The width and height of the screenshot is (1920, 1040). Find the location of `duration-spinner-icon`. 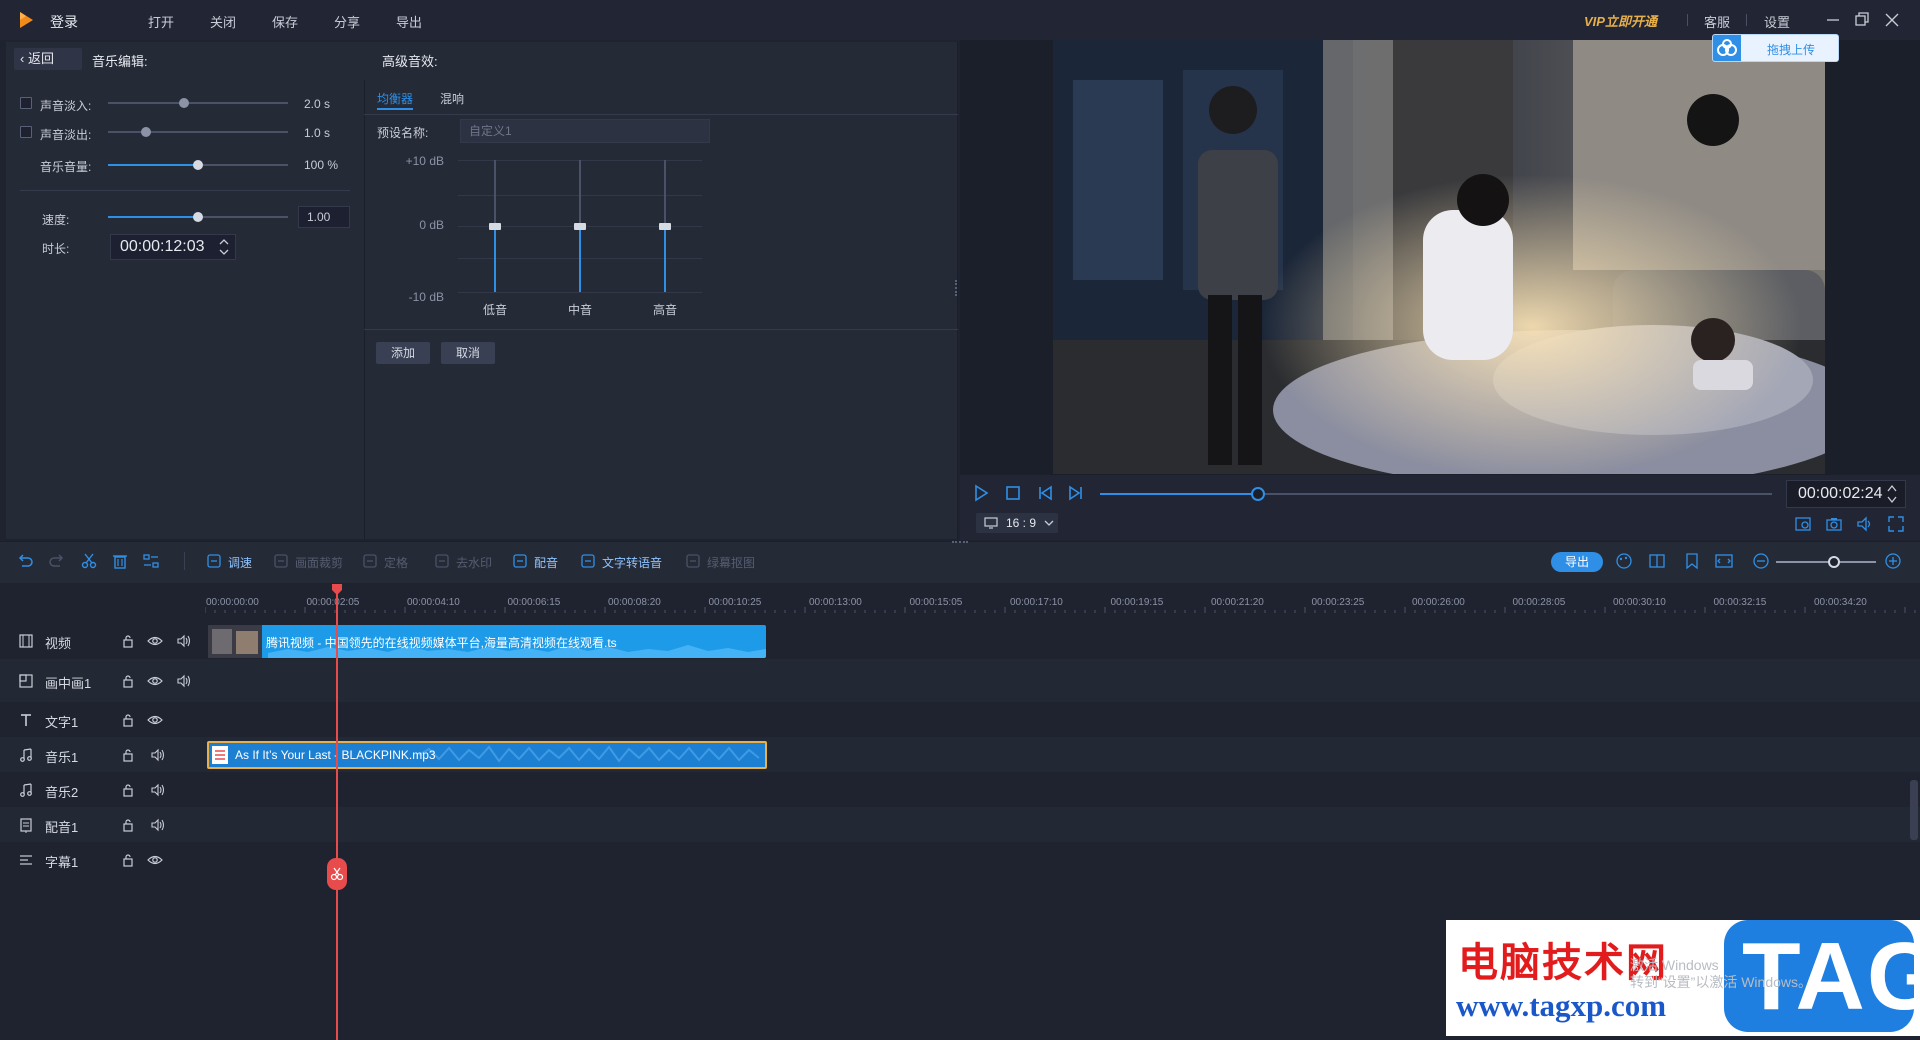

duration-spinner-icon is located at coordinates (224, 247).